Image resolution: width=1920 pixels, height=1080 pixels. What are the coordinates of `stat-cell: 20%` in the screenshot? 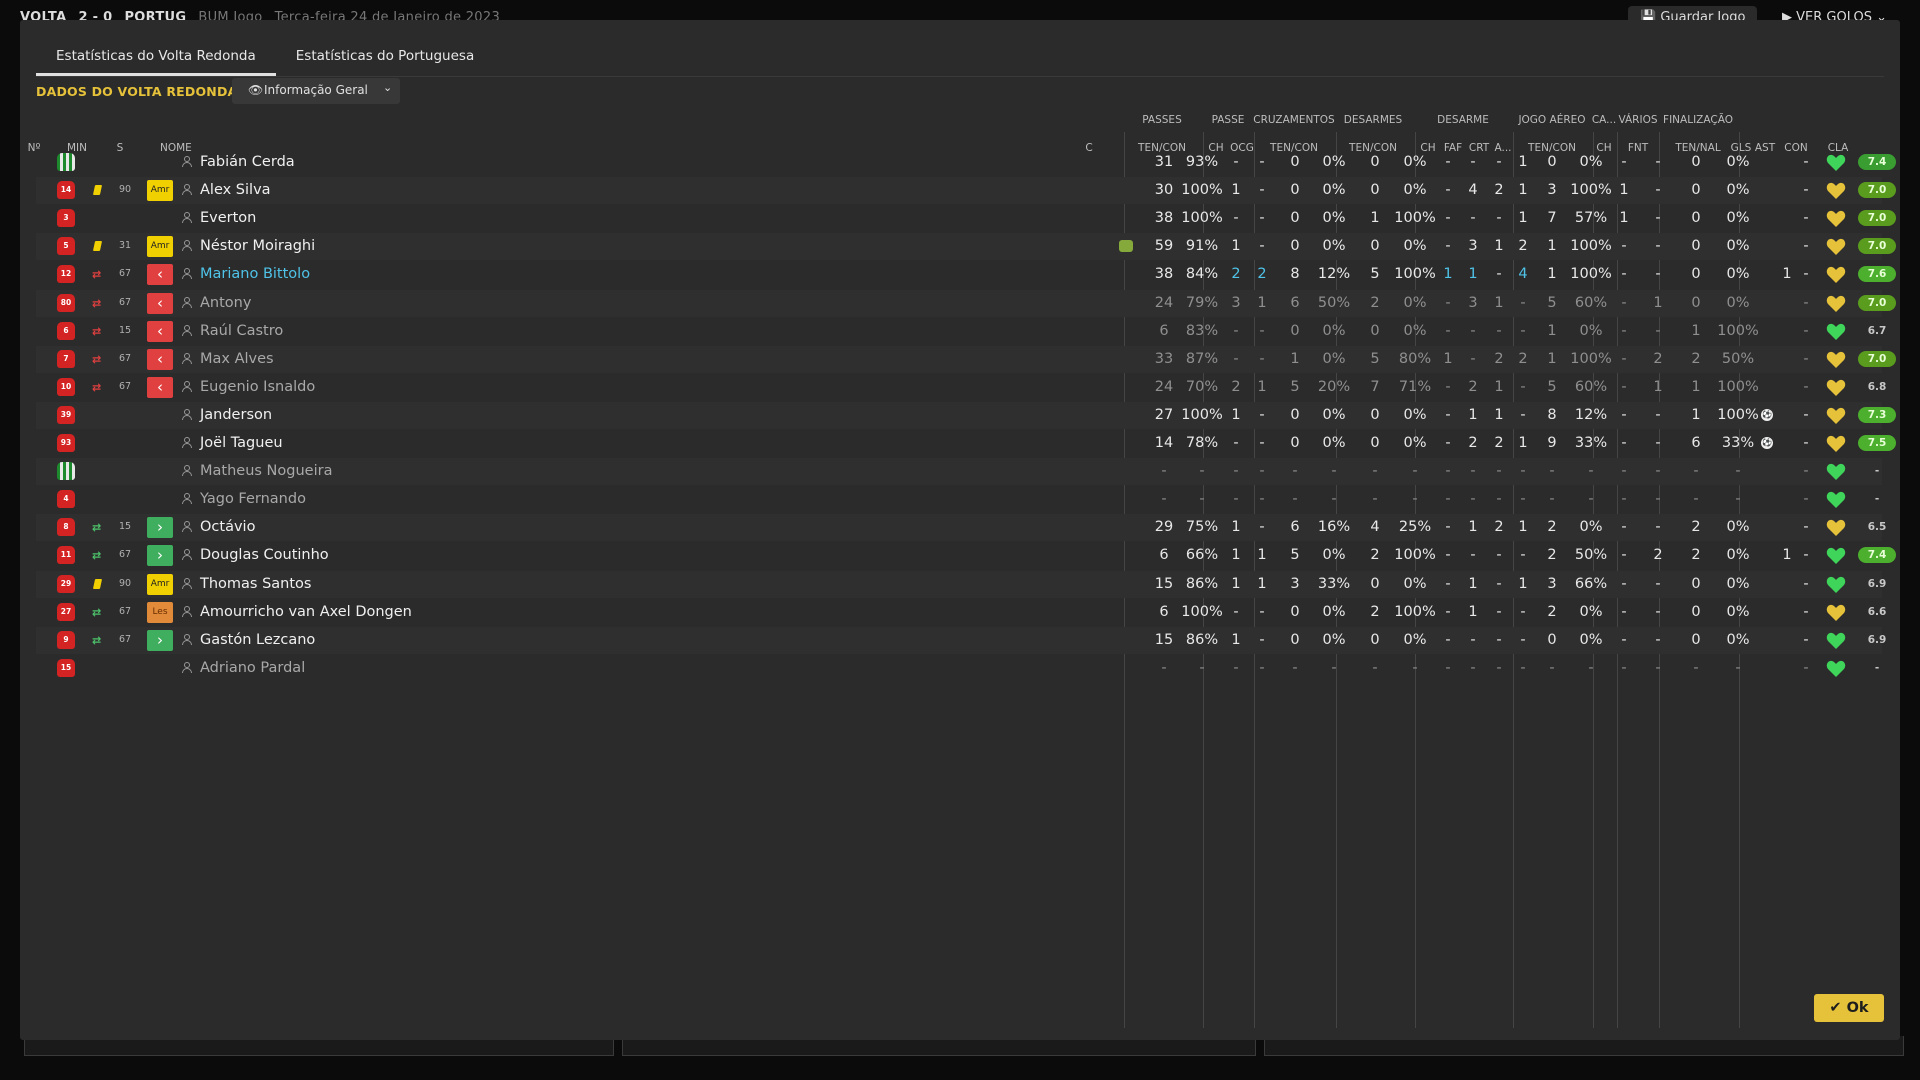 It's located at (1334, 386).